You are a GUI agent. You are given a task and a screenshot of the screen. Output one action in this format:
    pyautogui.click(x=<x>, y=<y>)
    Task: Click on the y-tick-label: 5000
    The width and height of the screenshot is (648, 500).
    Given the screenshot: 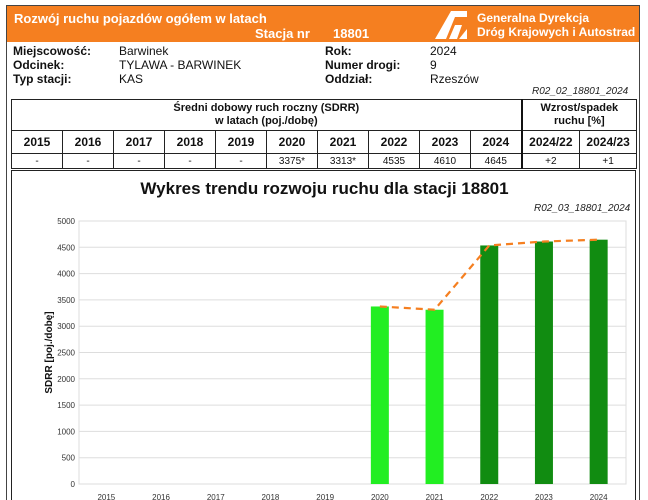 What is the action you would take?
    pyautogui.click(x=66, y=221)
    